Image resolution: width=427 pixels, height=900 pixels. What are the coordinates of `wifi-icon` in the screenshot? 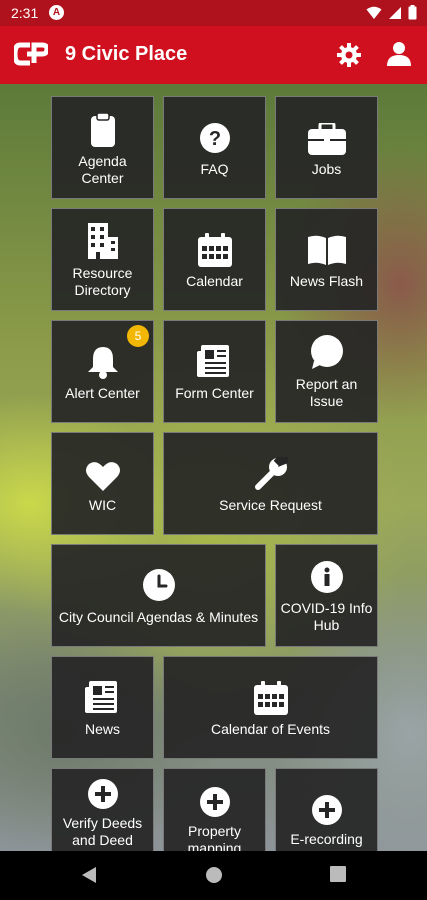 It's located at (374, 12).